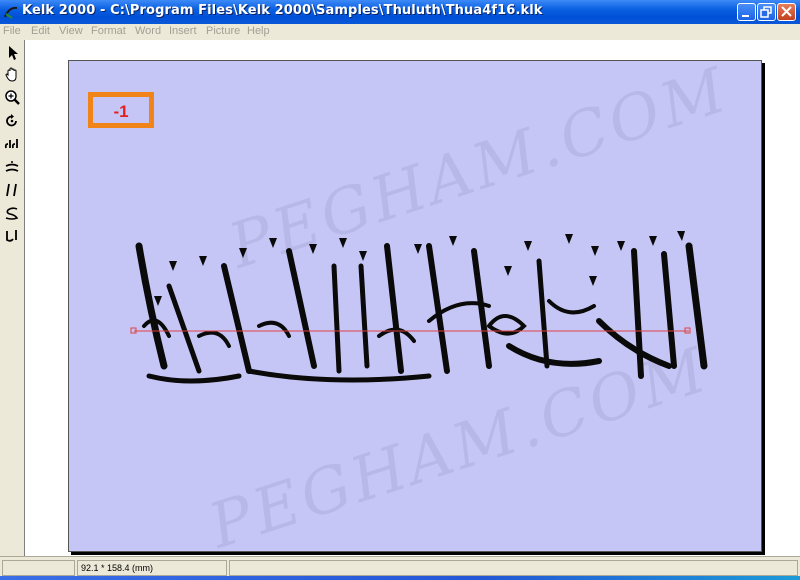  What do you see at coordinates (148, 31) in the screenshot?
I see `menu-word: Word` at bounding box center [148, 31].